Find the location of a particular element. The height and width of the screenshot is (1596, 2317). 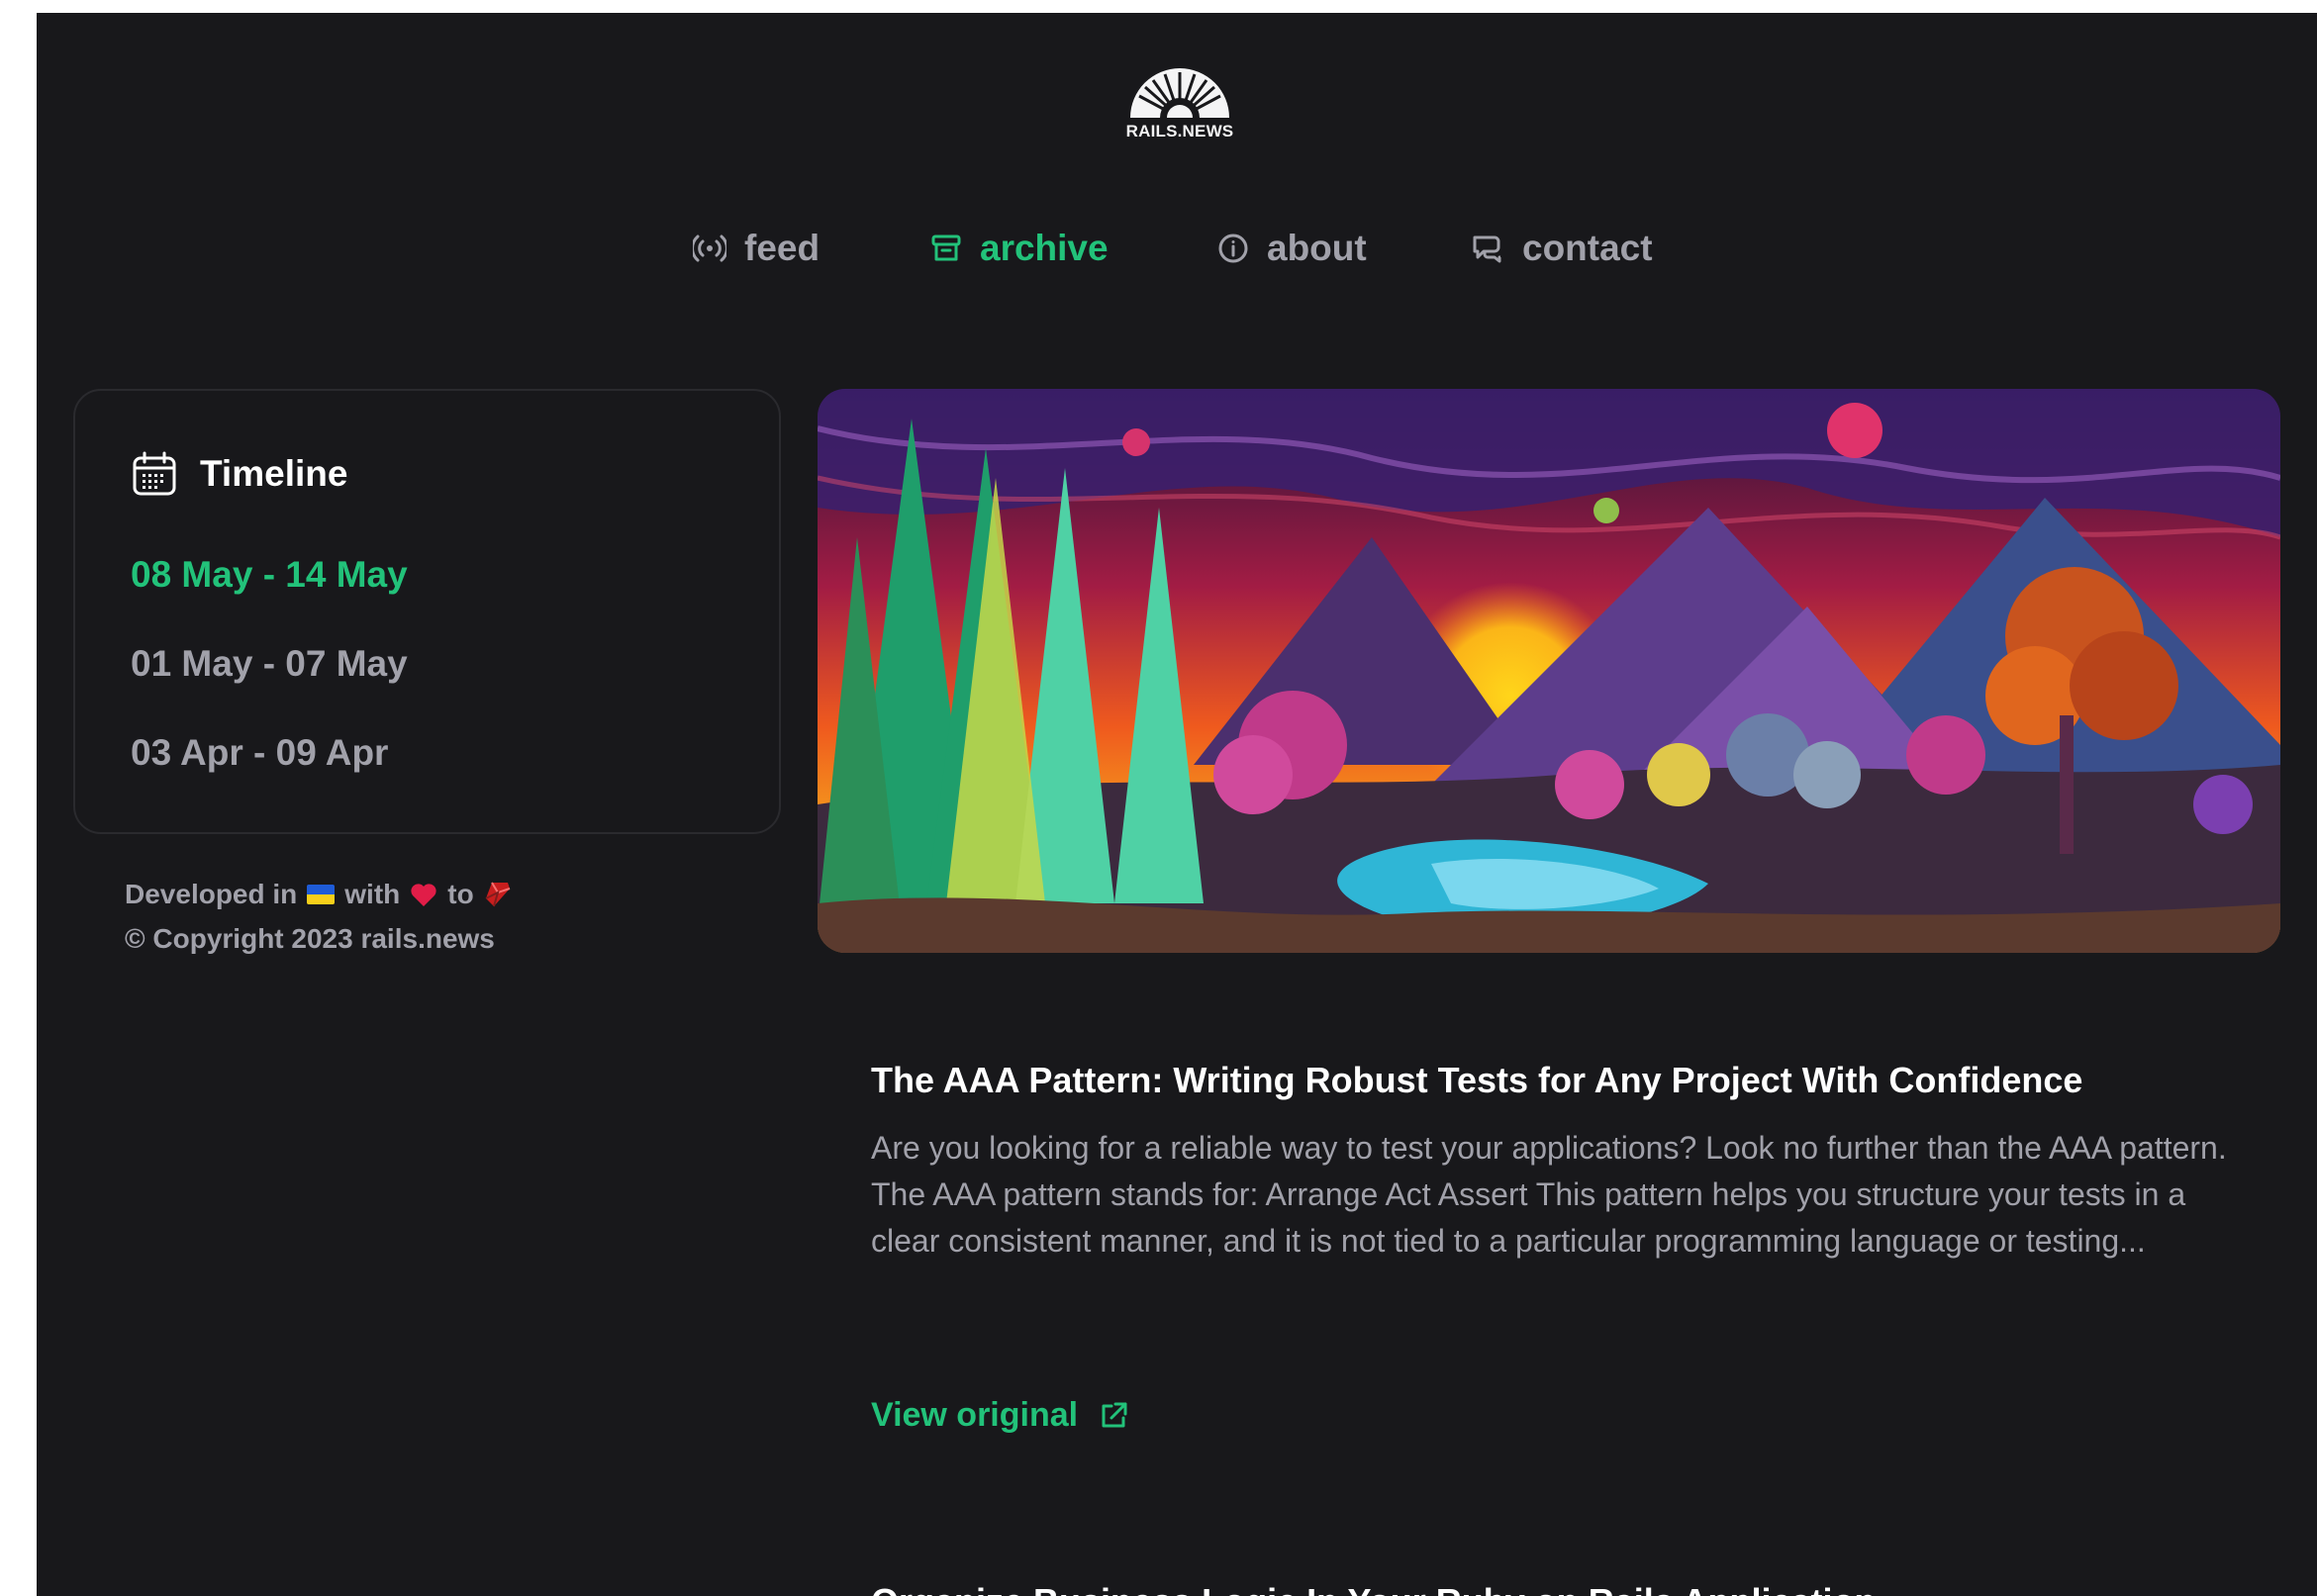

view-original-link: View original is located at coordinates (1000, 1415).